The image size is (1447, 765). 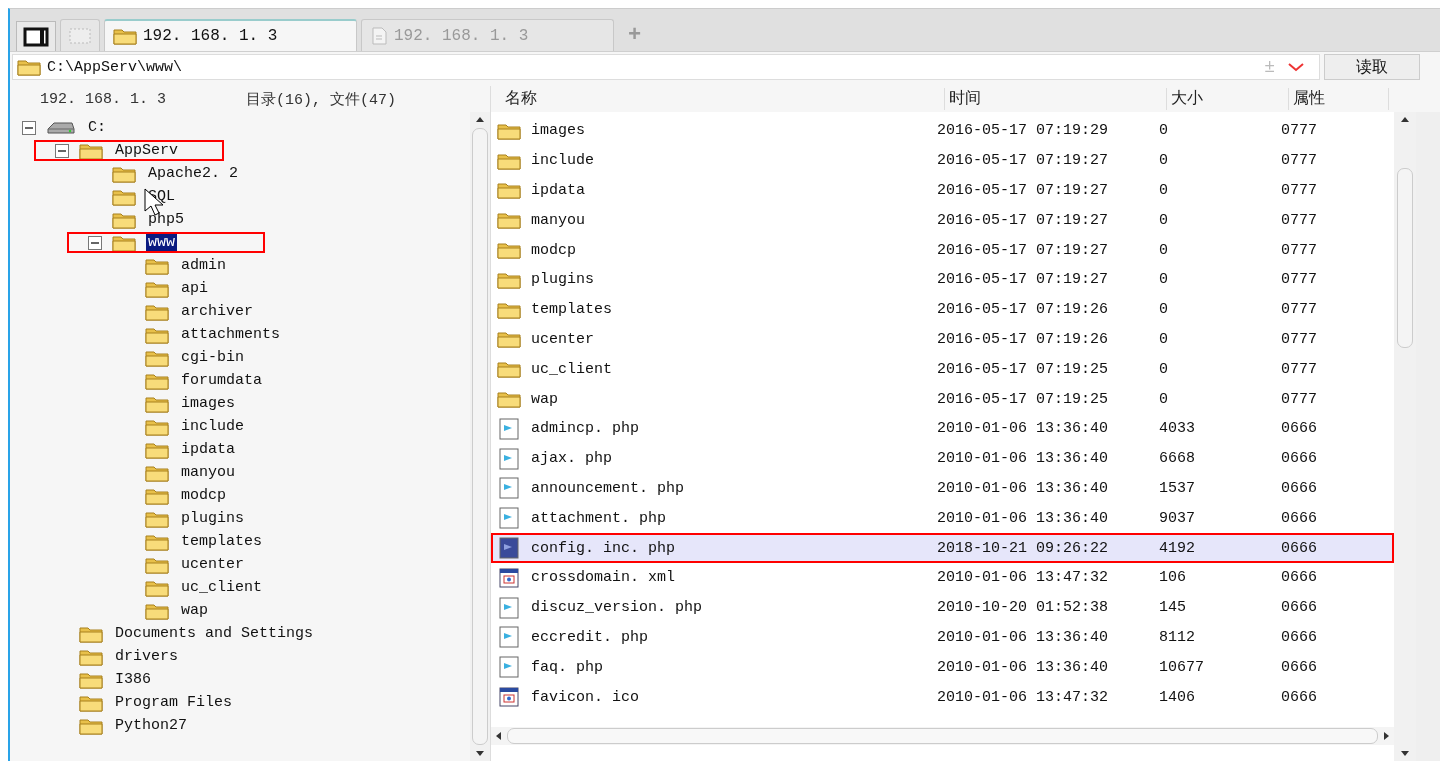 What do you see at coordinates (36, 36) in the screenshot?
I see `layout-button` at bounding box center [36, 36].